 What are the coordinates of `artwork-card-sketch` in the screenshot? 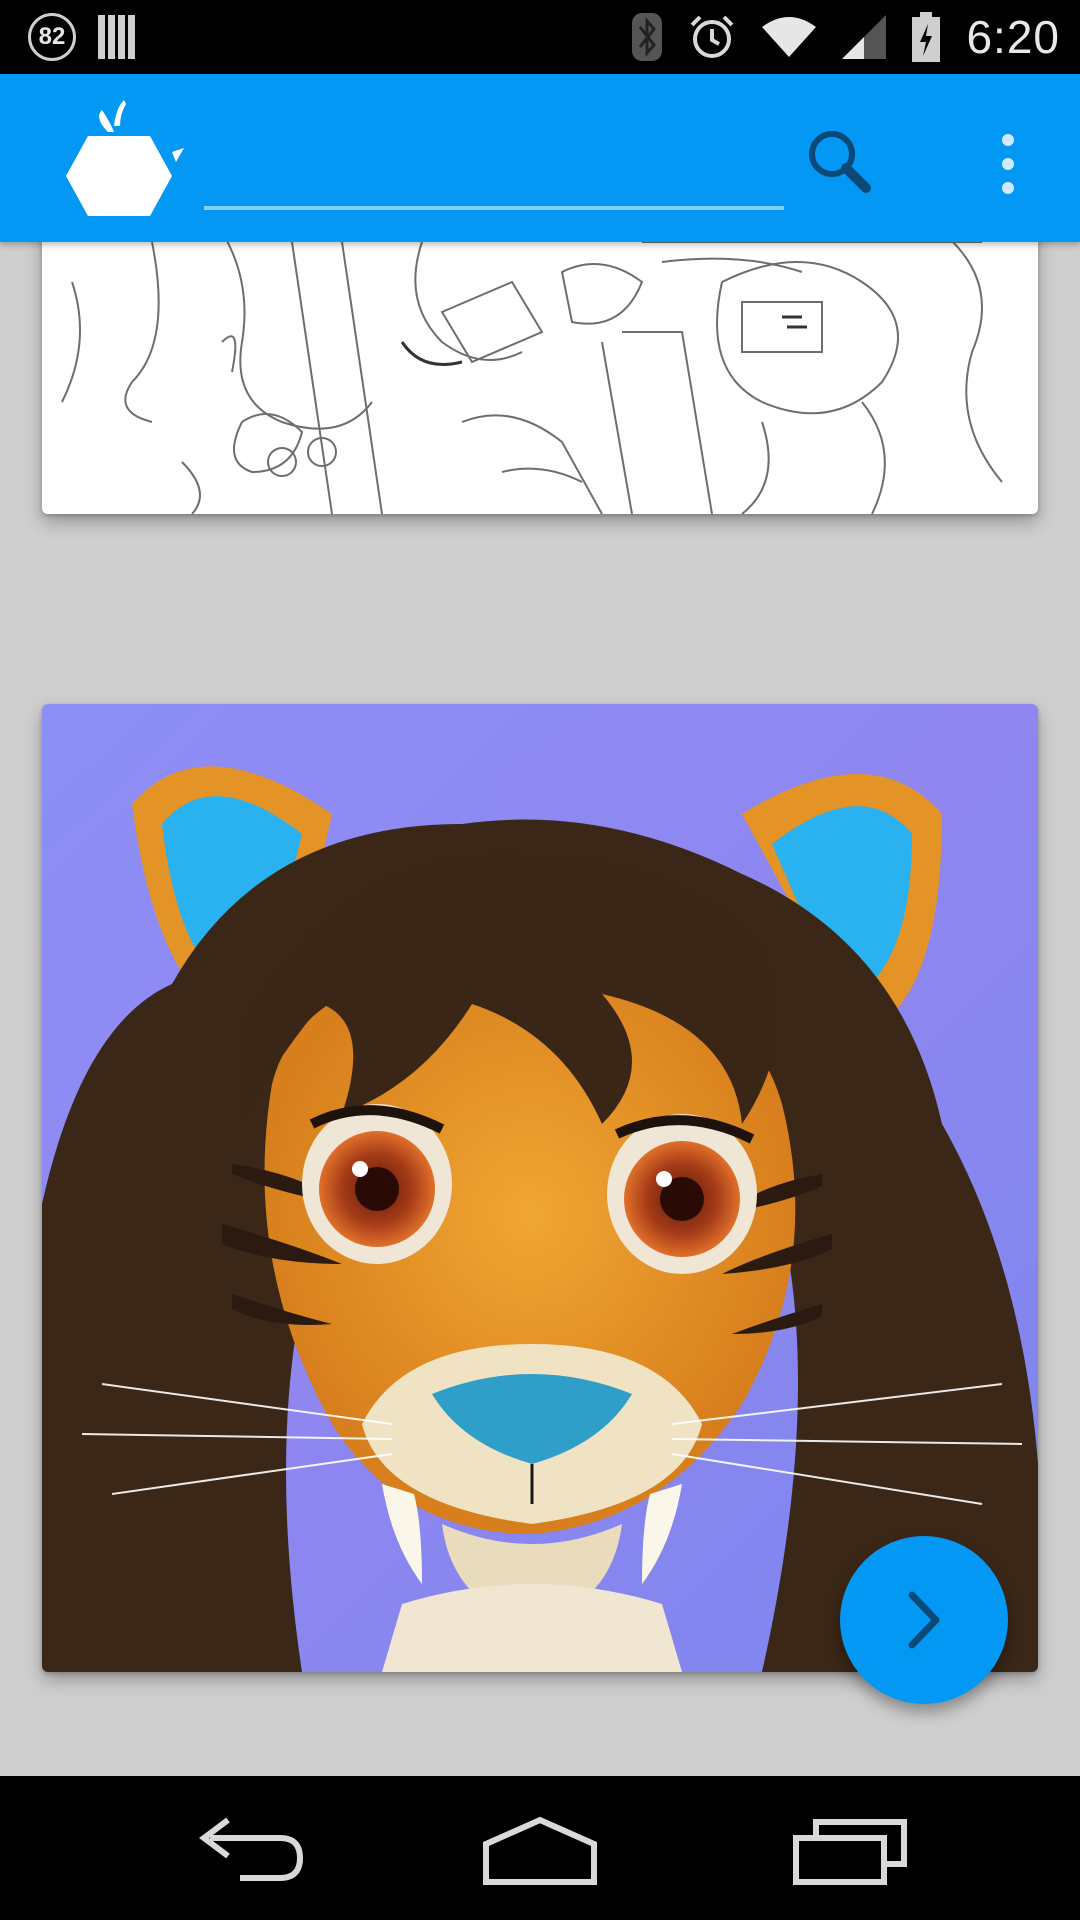 It's located at (540, 378).